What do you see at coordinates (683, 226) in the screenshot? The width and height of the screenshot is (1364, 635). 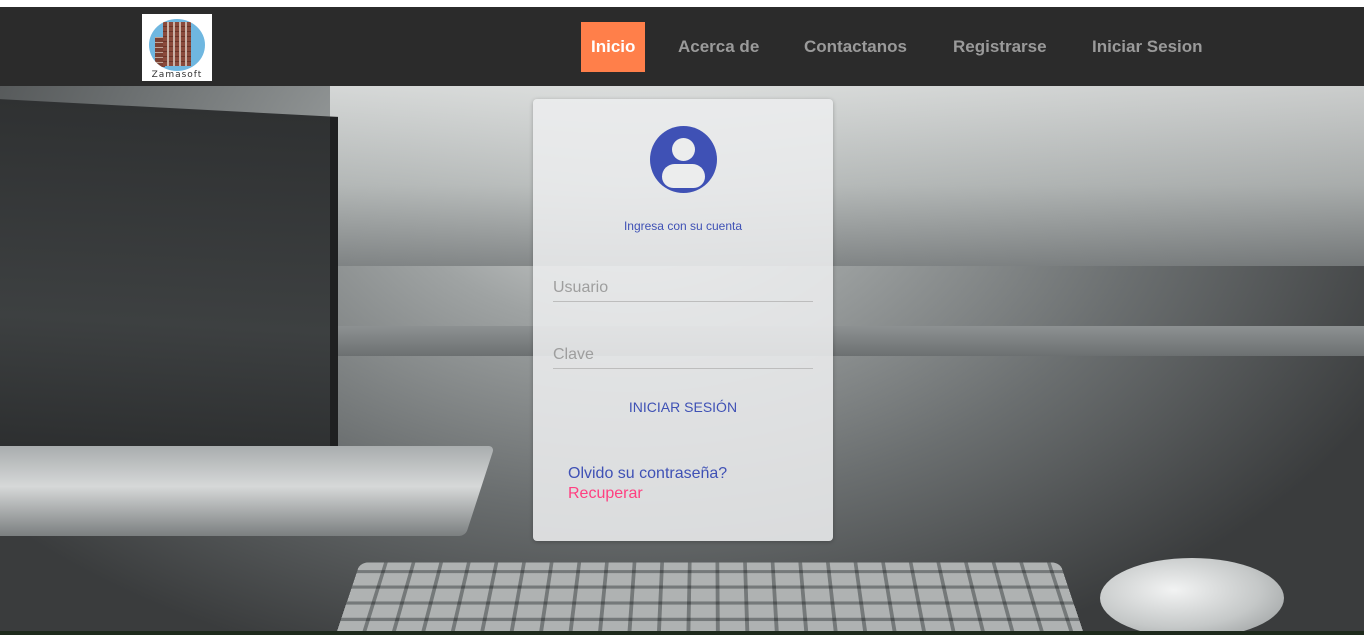 I see `login-subtitle: Ingresa con su cuenta` at bounding box center [683, 226].